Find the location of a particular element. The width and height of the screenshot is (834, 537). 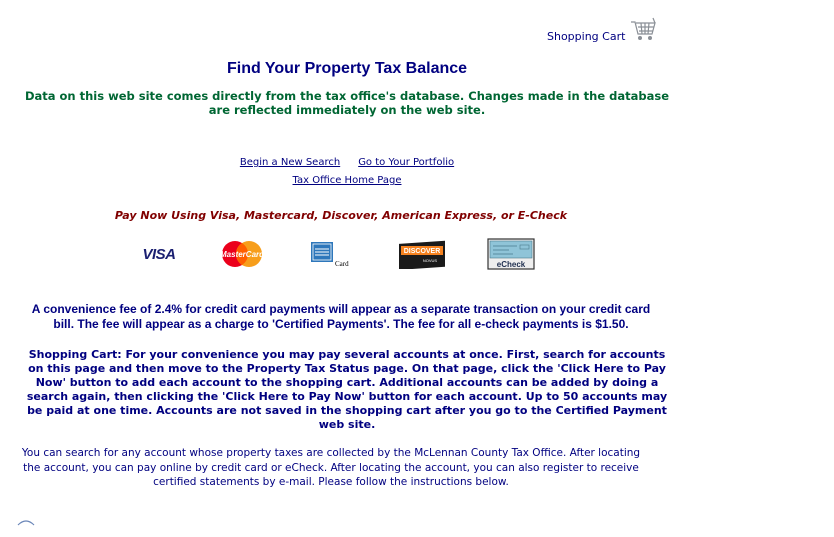

novus-label: NOVUS is located at coordinates (430, 260).